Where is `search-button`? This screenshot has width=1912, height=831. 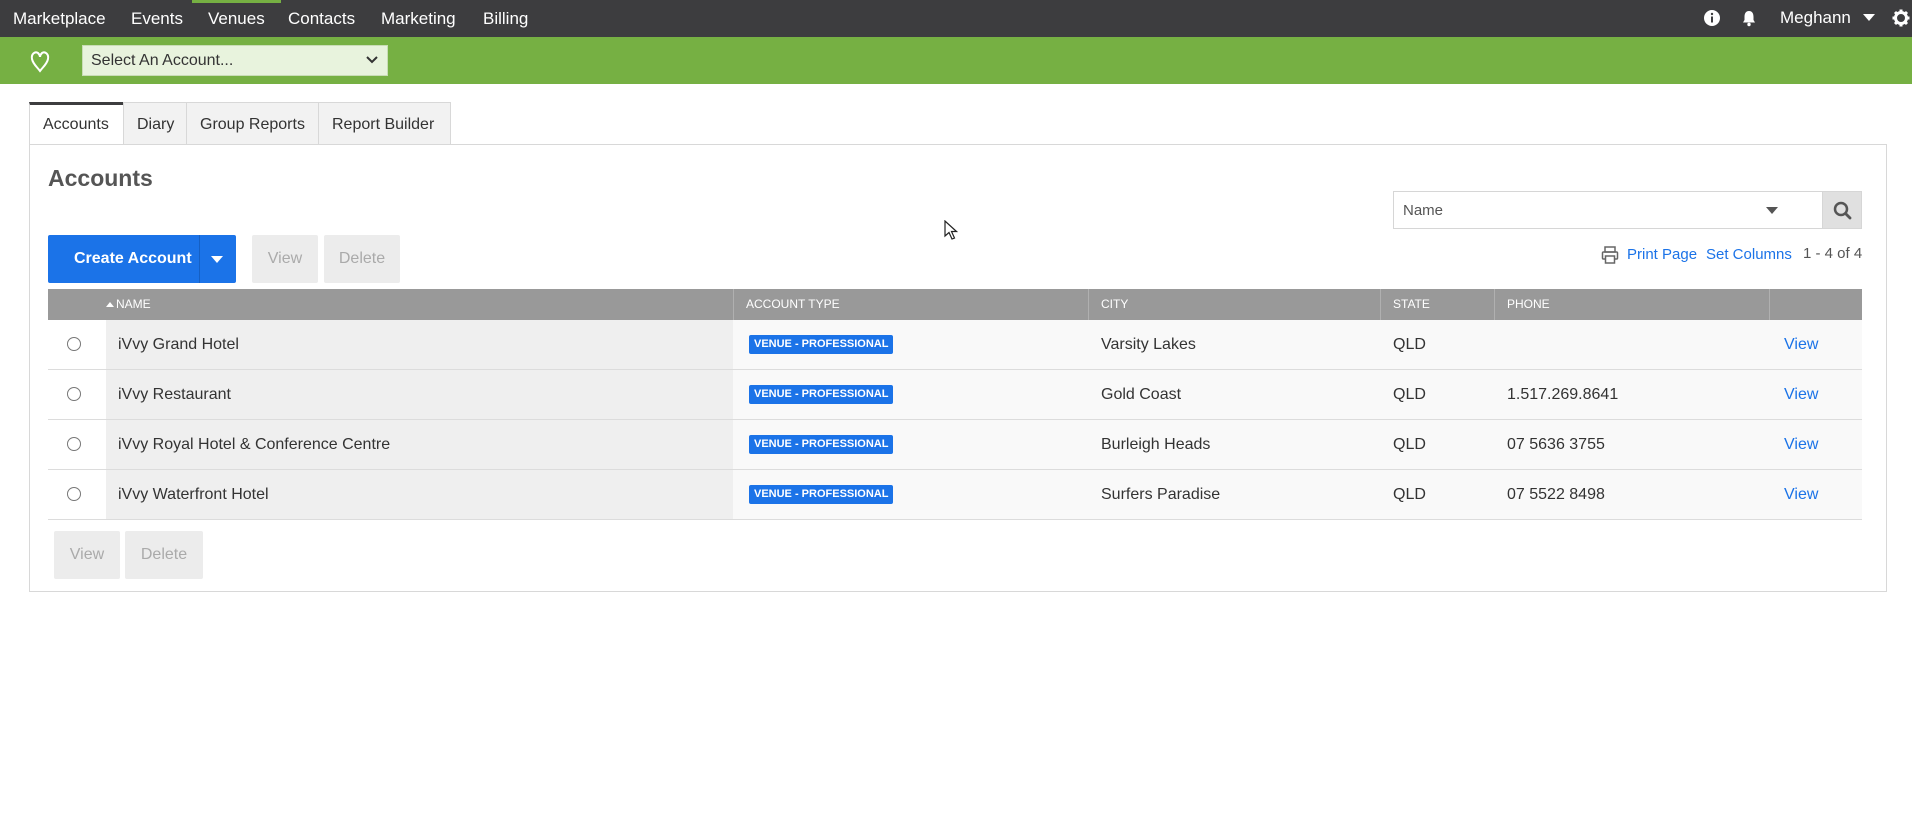 search-button is located at coordinates (1842, 210).